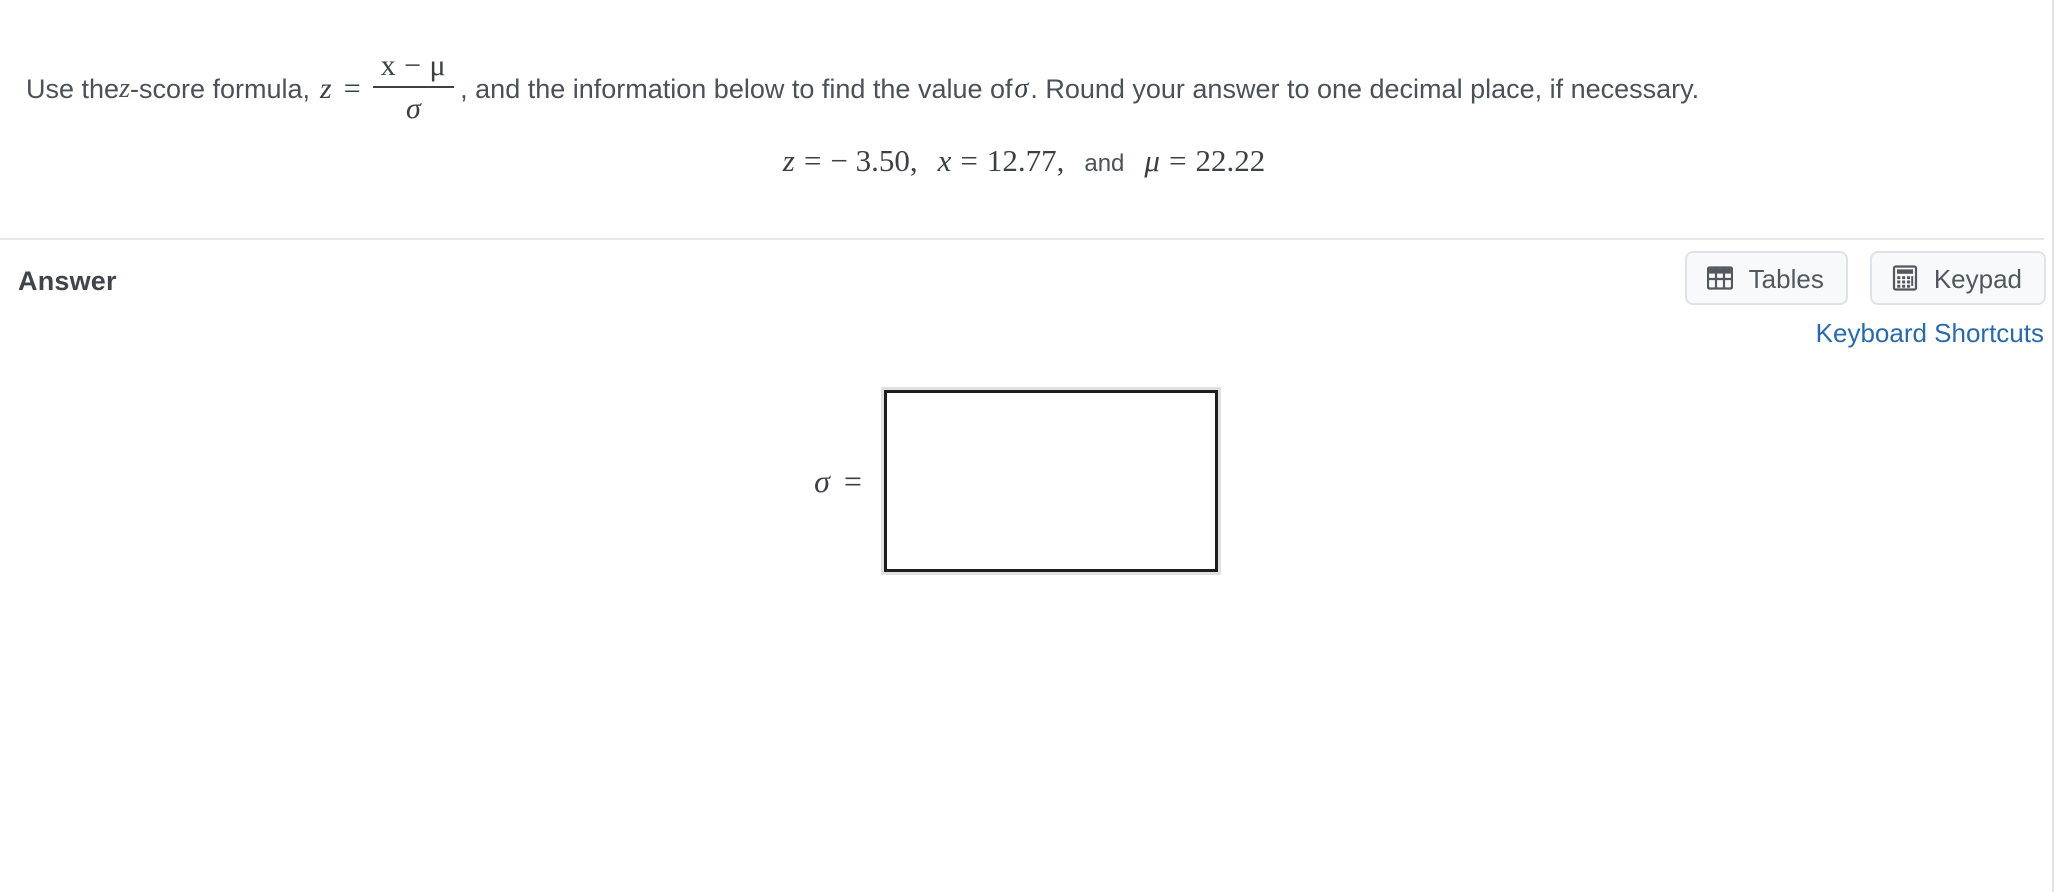 The image size is (2054, 892). I want to click on tables-button: Tables, so click(1766, 278).